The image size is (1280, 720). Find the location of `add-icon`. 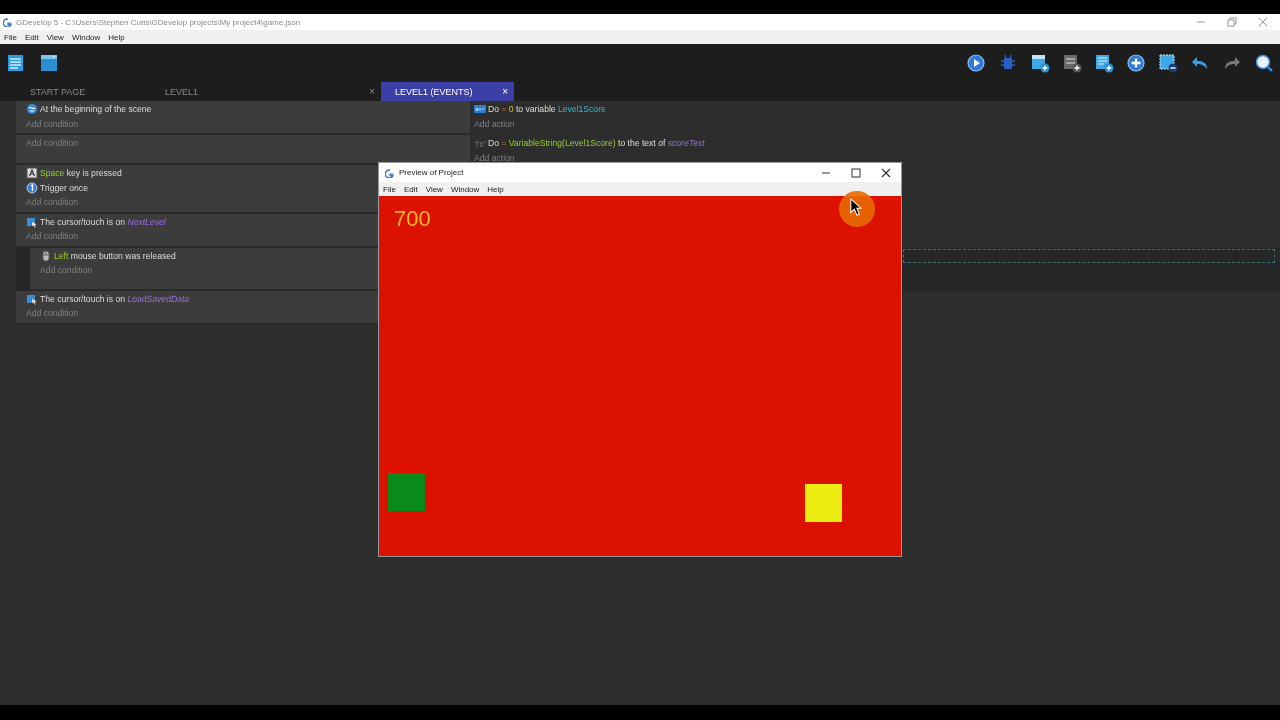

add-icon is located at coordinates (1136, 63).